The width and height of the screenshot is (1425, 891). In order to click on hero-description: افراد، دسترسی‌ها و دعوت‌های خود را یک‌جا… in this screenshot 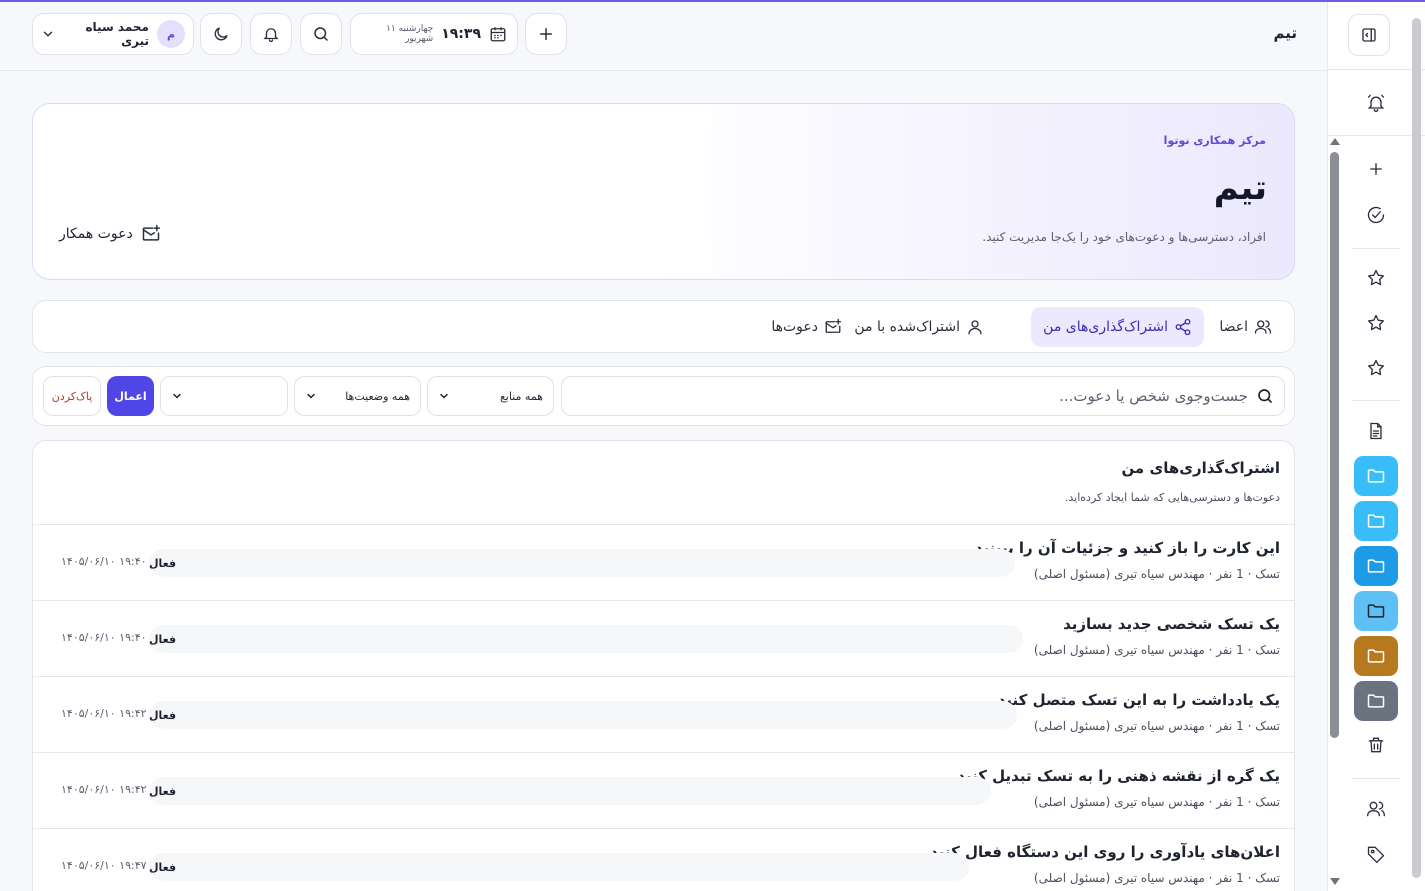, I will do `click(1124, 237)`.